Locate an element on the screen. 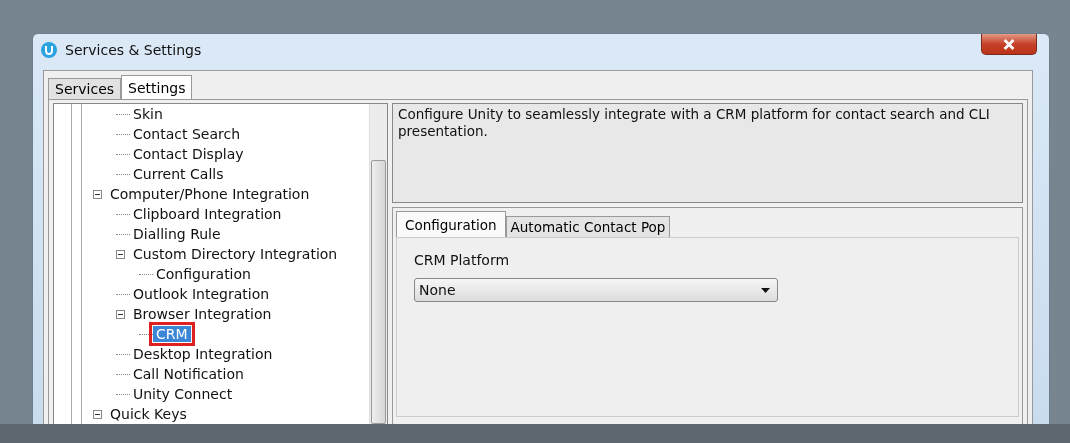 The height and width of the screenshot is (443, 1070). crm-platform-dropdown: None is located at coordinates (596, 290).